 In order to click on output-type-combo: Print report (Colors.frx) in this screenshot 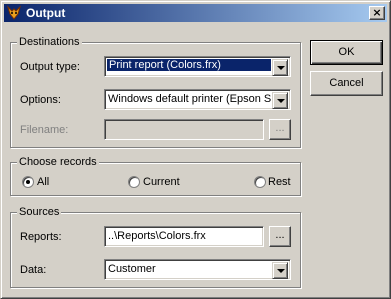, I will do `click(197, 66)`.